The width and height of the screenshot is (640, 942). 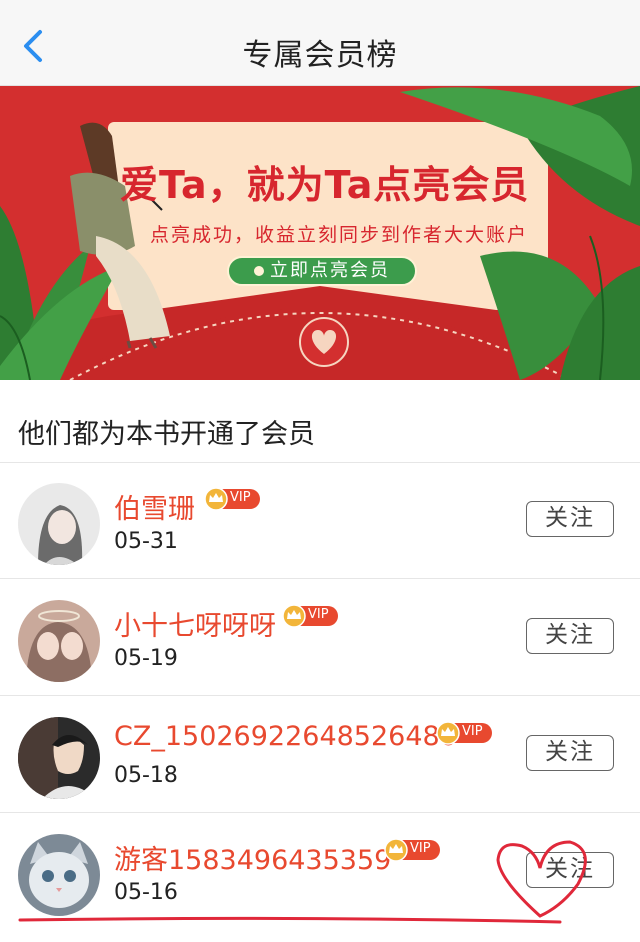 What do you see at coordinates (339, 235) in the screenshot?
I see `banner-subtitle: 点亮成功，收益立刻同步到作者大大账户` at bounding box center [339, 235].